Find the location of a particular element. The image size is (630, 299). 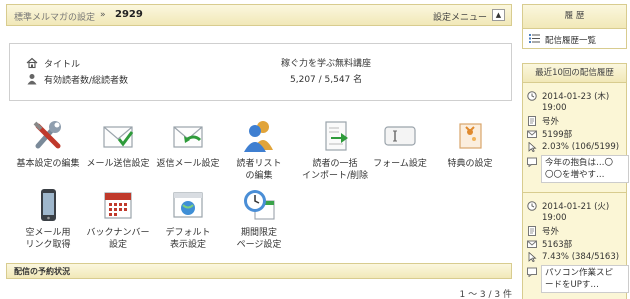

envelope-check-icon is located at coordinates (118, 137).